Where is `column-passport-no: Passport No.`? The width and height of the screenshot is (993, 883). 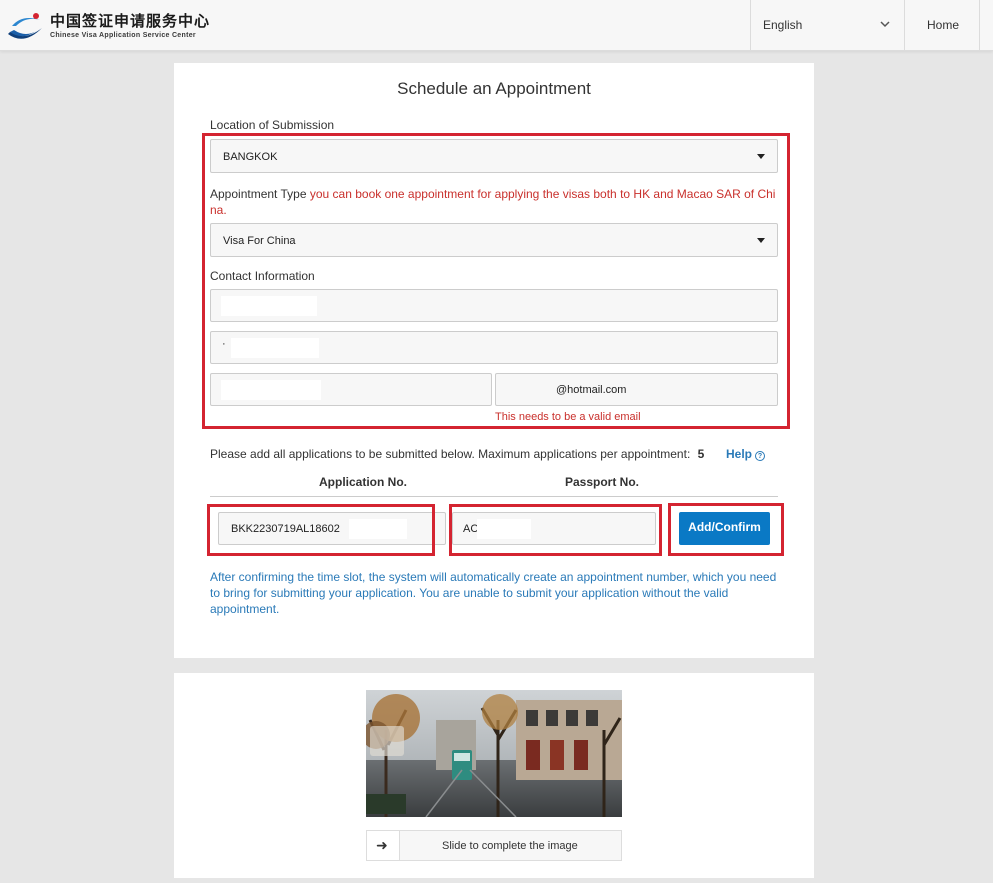 column-passport-no: Passport No. is located at coordinates (602, 482).